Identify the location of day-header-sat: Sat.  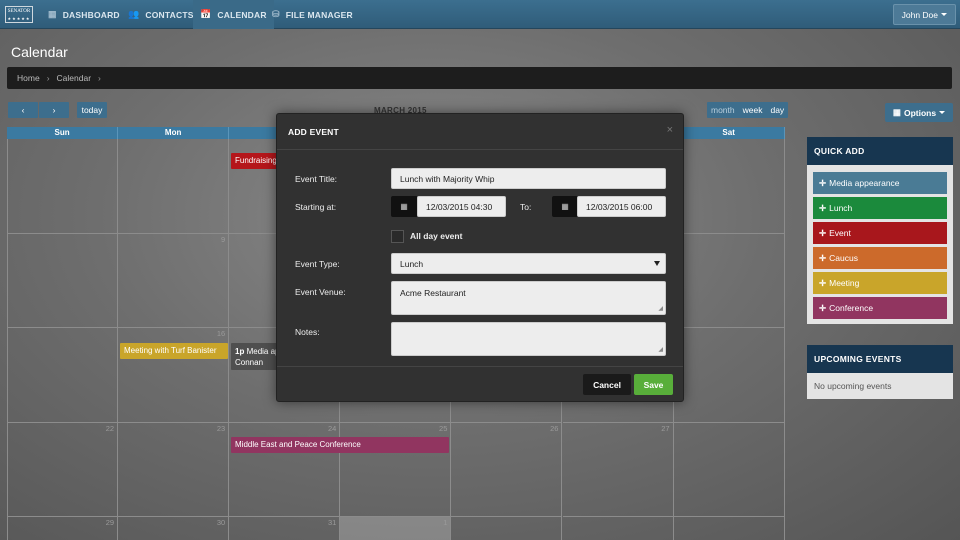
(729, 133).